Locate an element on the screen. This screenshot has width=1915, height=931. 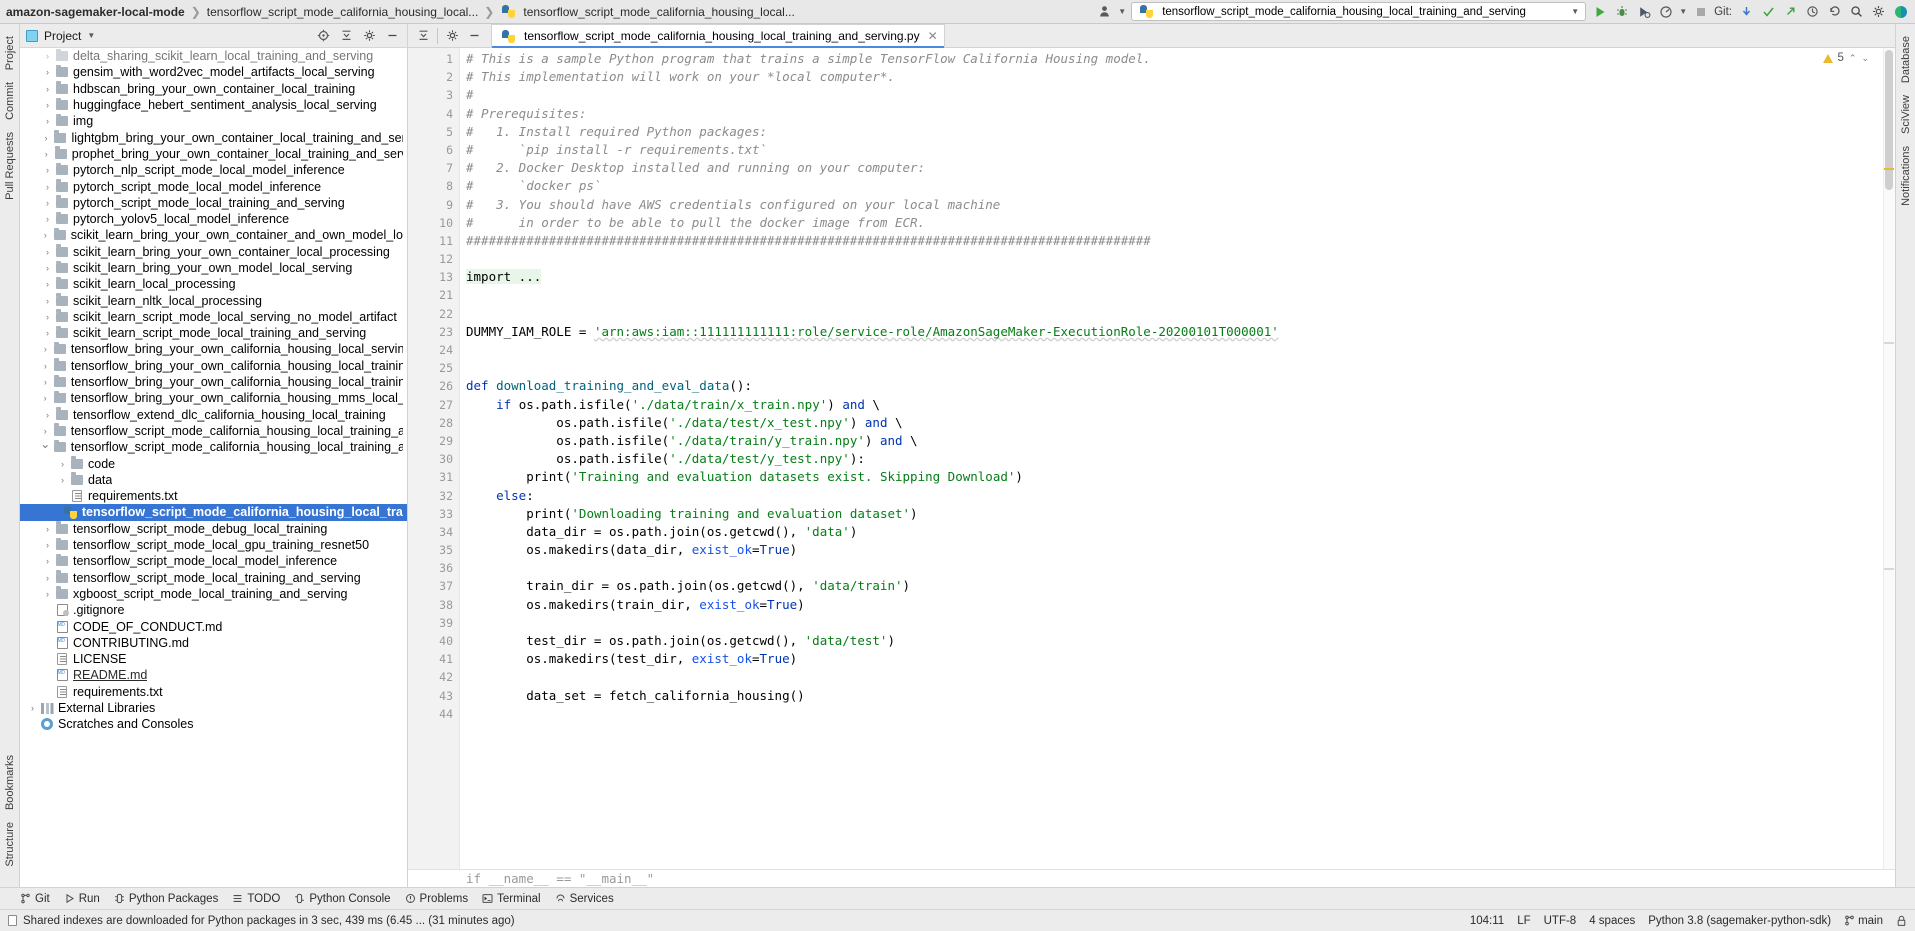
line-number: 41 is located at coordinates (433, 659).